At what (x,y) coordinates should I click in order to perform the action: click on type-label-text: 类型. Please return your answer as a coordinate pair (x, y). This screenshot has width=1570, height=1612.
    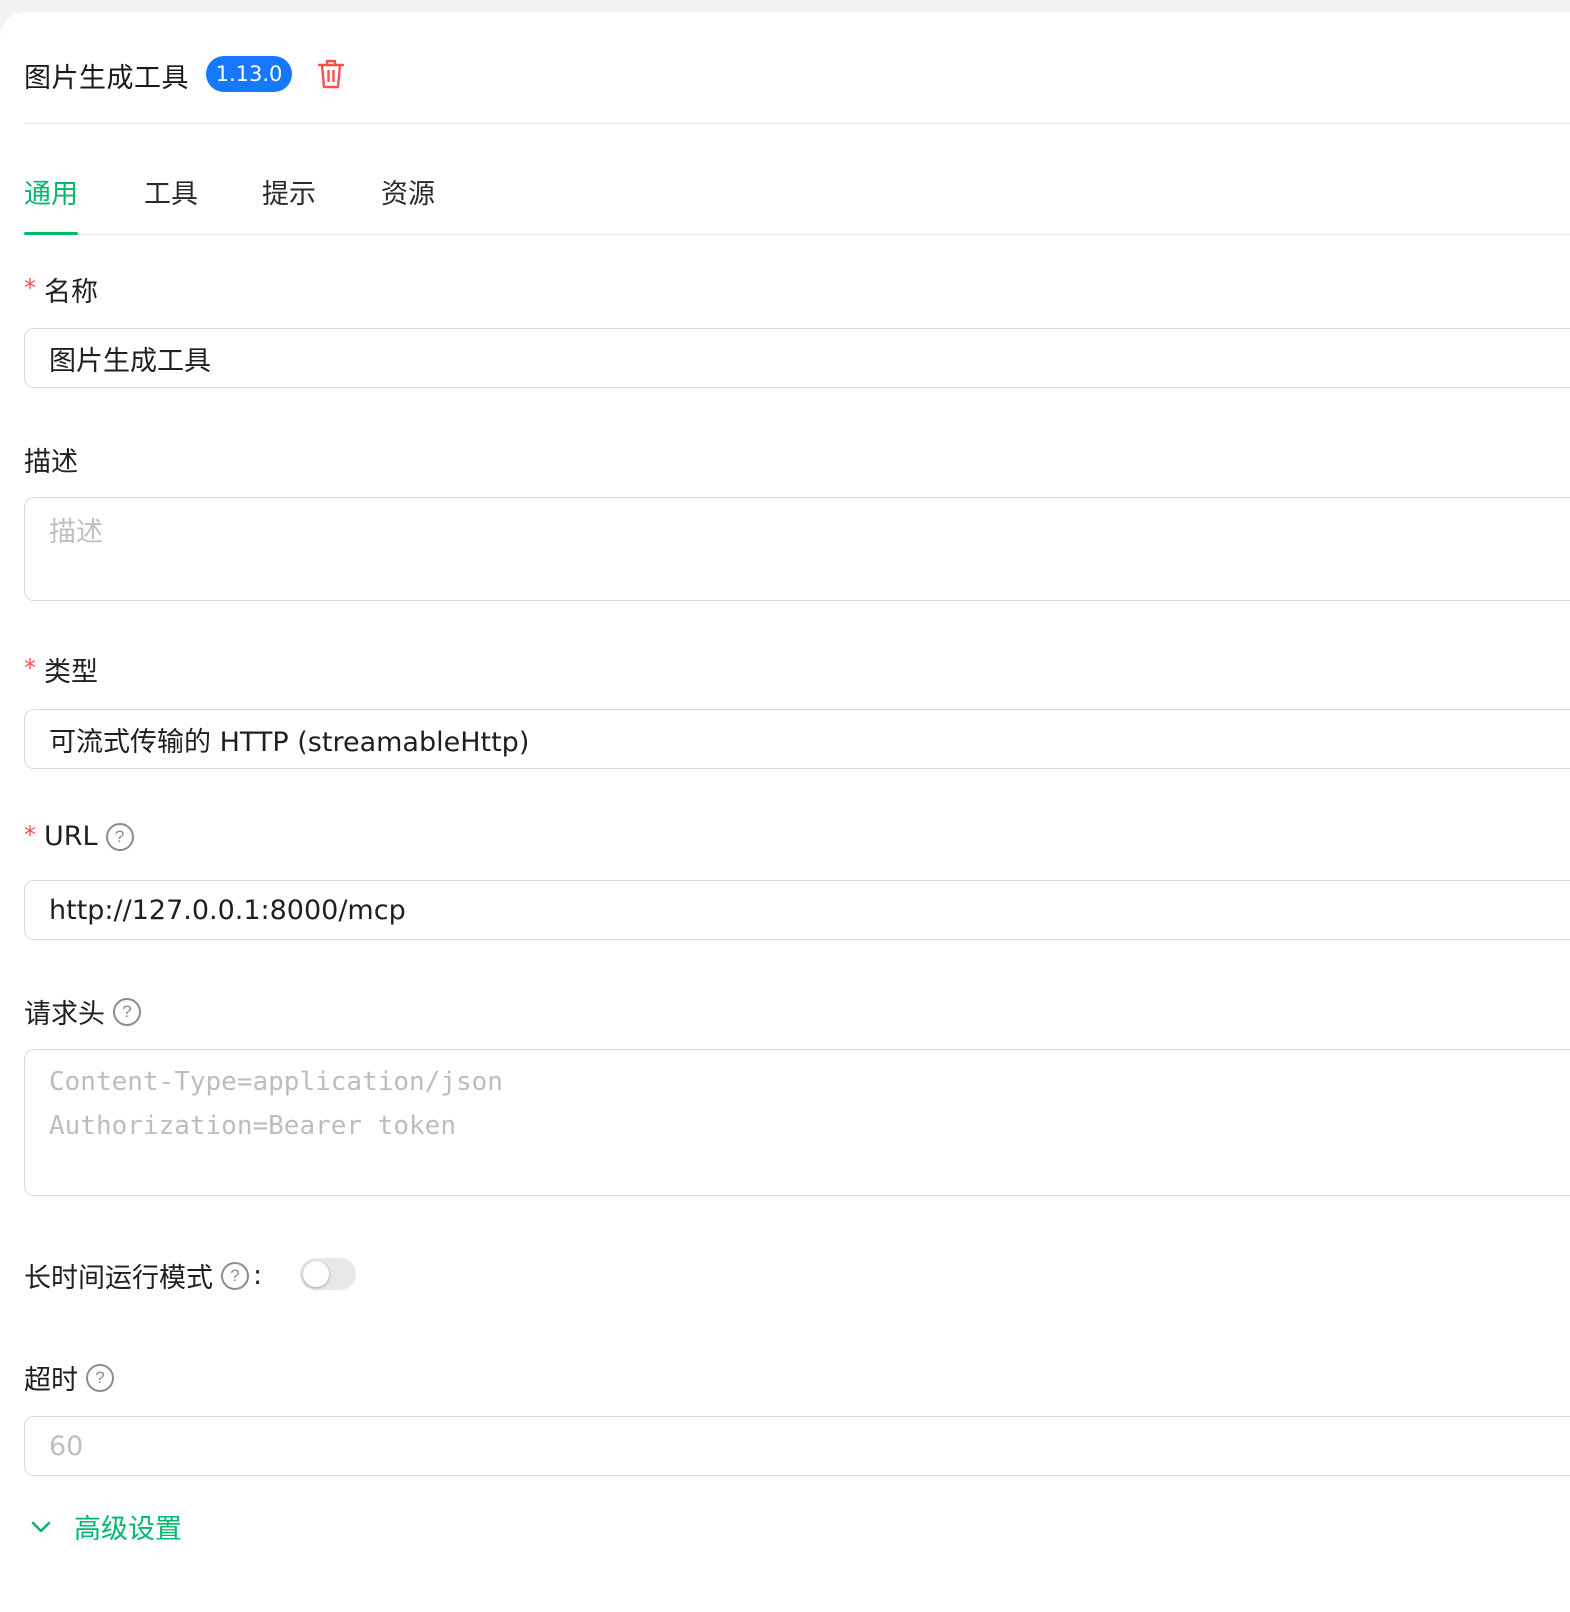
    Looking at the image, I should click on (71, 672).